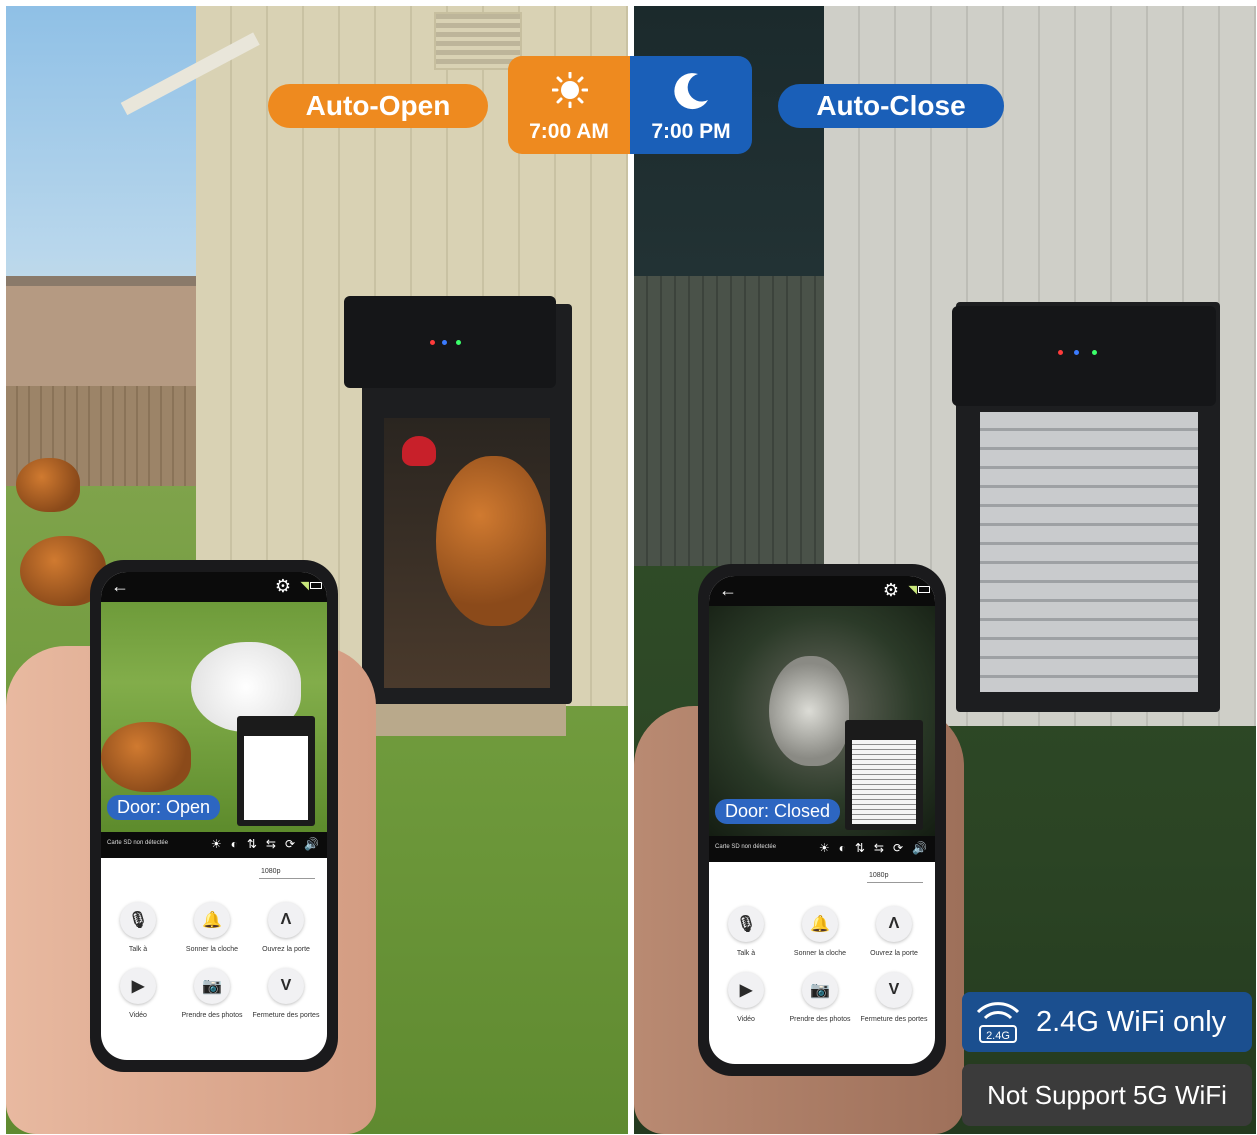 This screenshot has width=1257, height=1135. What do you see at coordinates (419, 451) in the screenshot?
I see `hen-comb` at bounding box center [419, 451].